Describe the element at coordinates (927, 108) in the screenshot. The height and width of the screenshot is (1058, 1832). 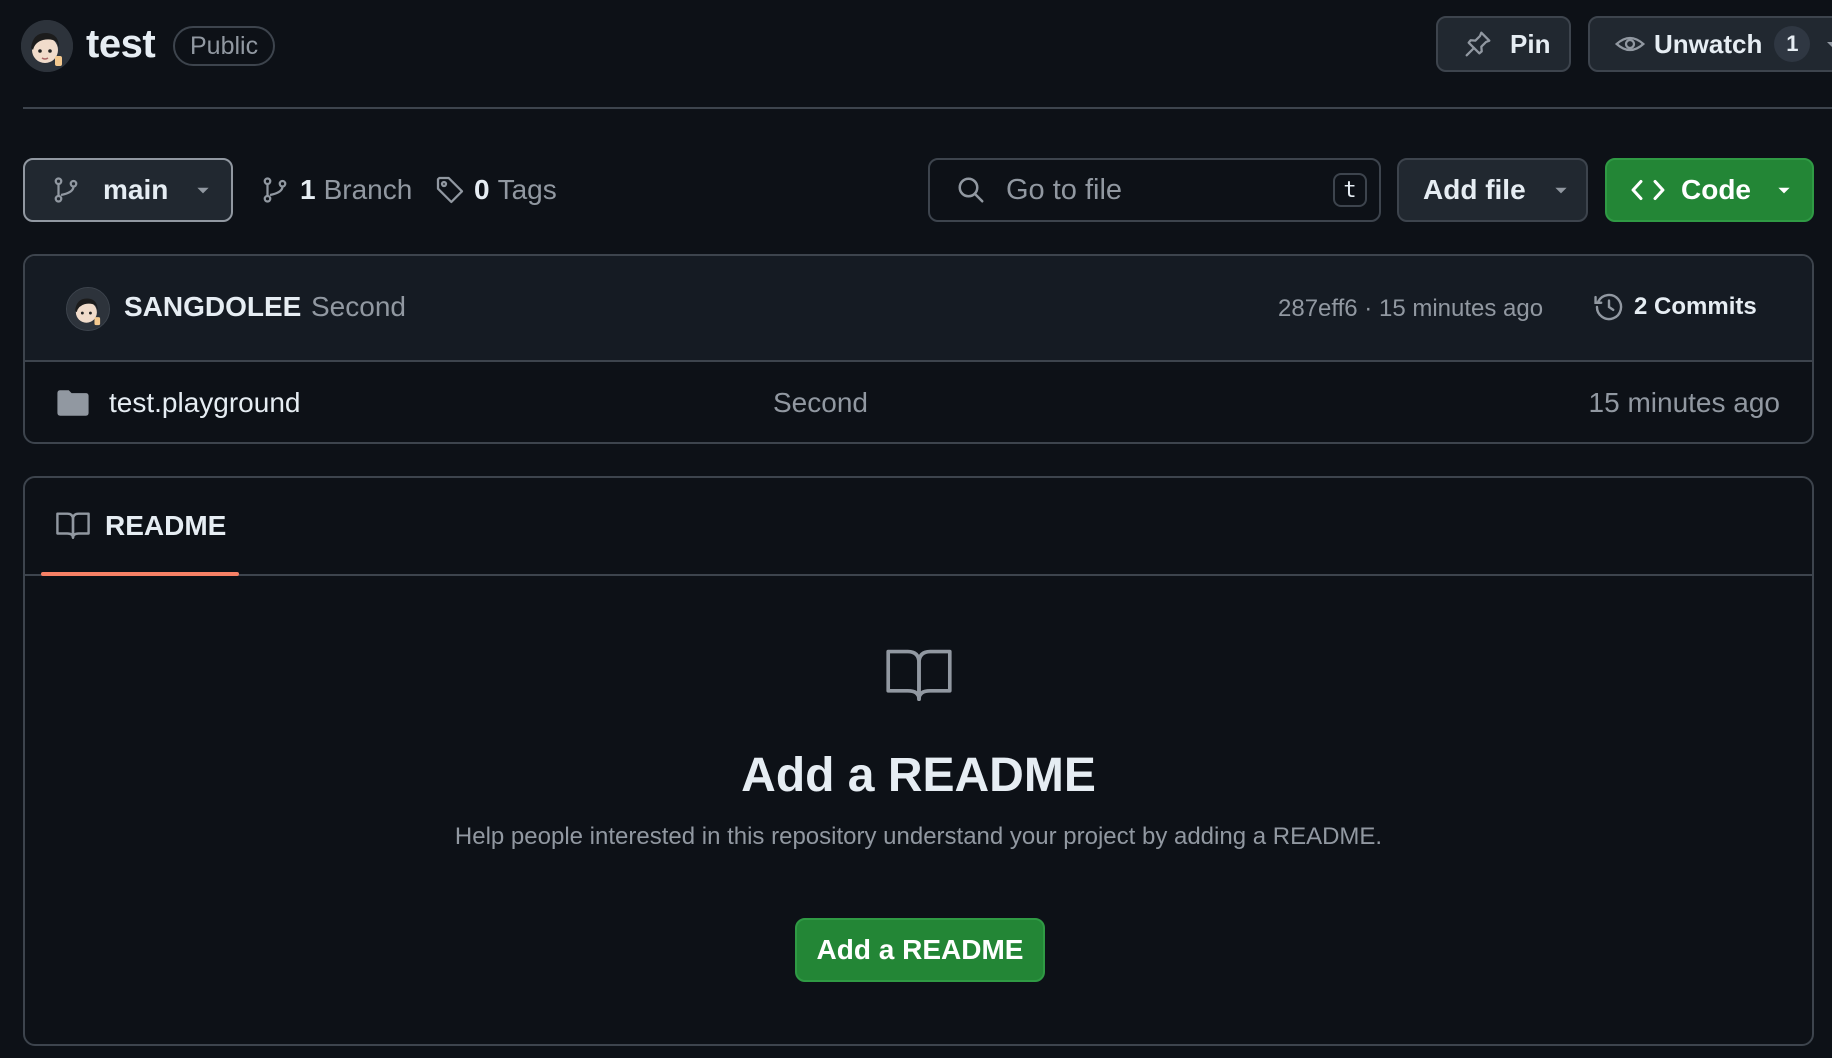
I see `header-divider` at that location.